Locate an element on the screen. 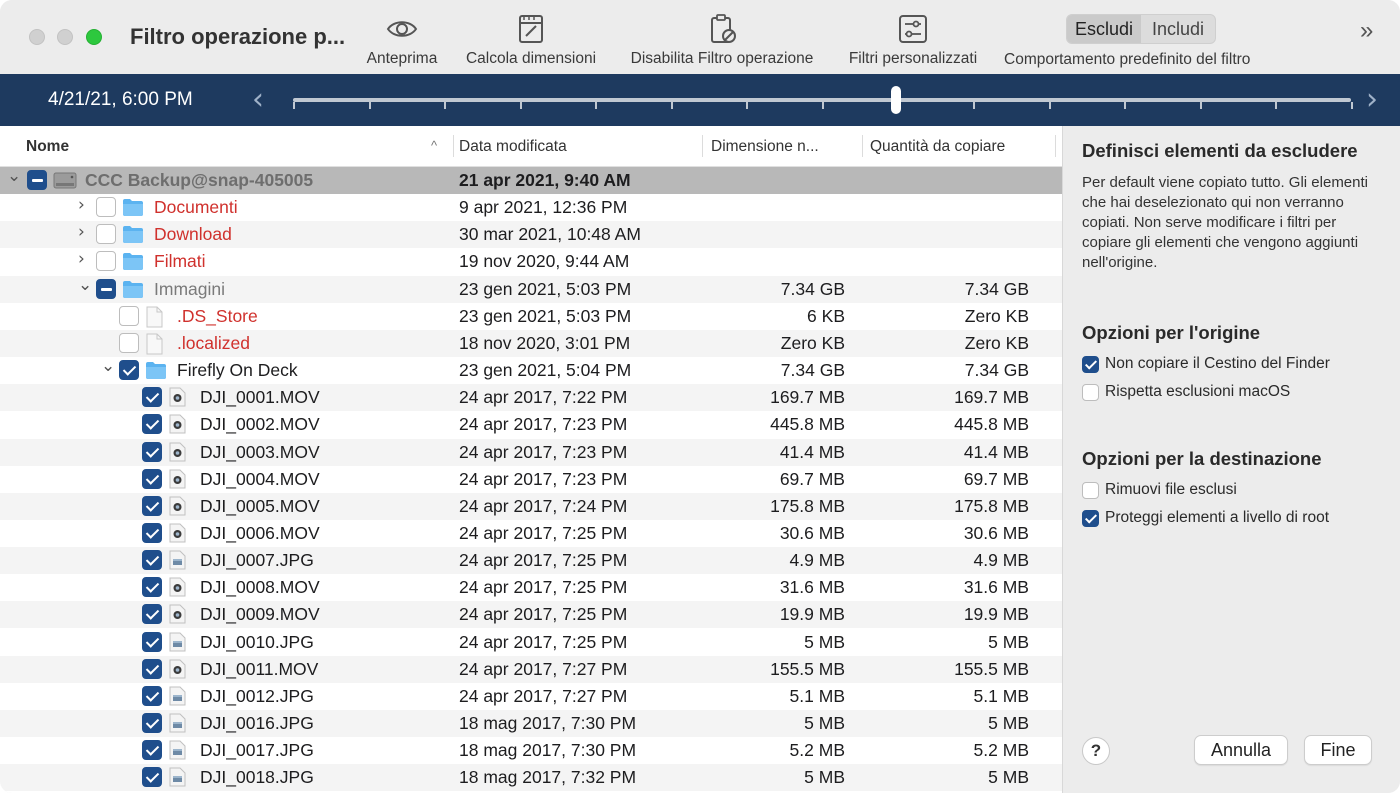 The image size is (1400, 793). file-row: .DS_Store 23 gen 2021, 5:03 PM 6 KB Zero KB is located at coordinates (531, 316).